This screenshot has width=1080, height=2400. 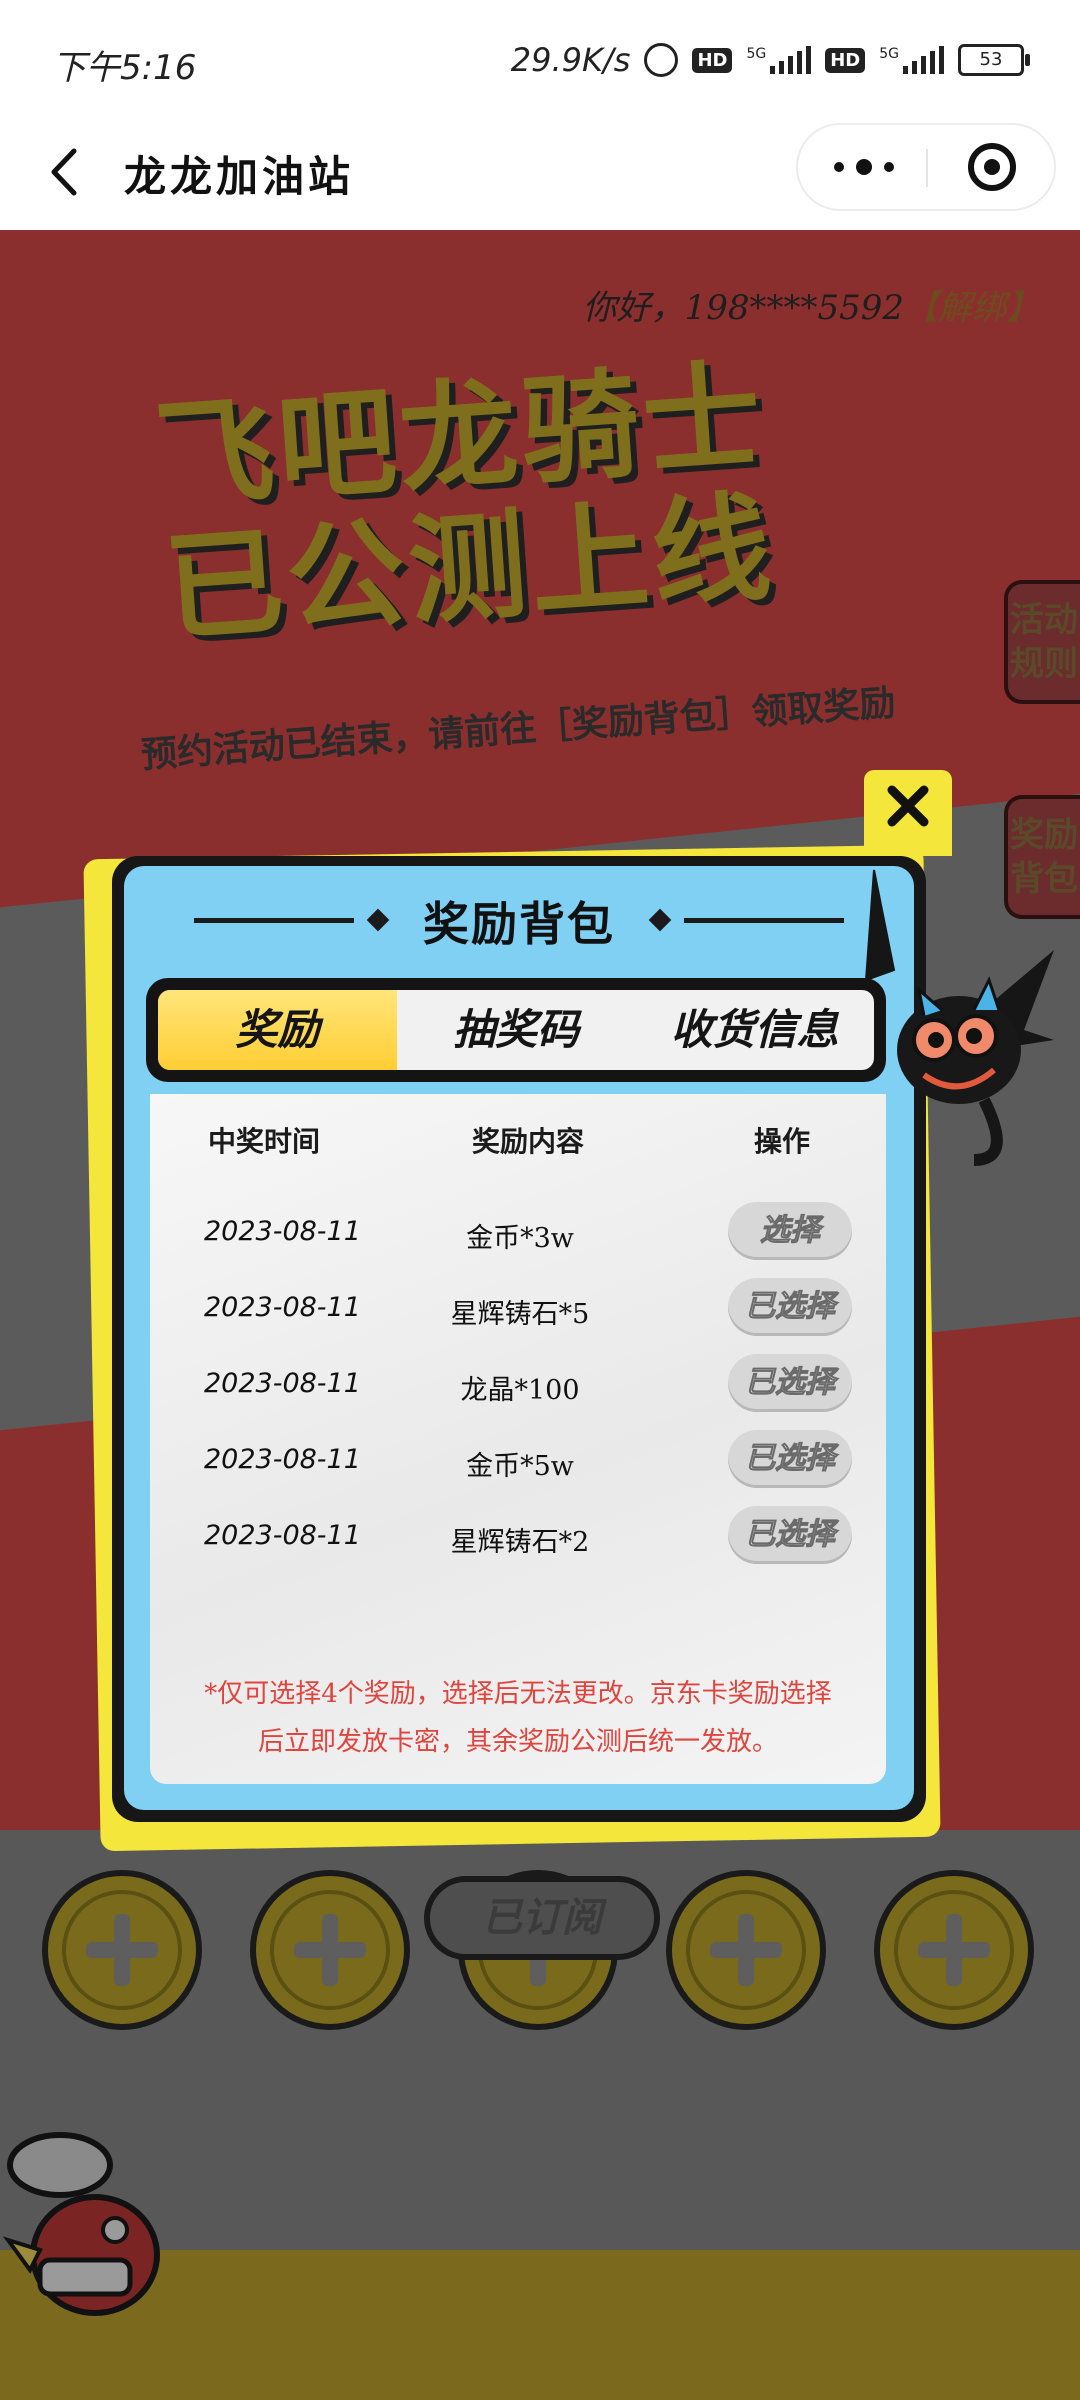 I want to click on subscribed-button: 已订阅, so click(x=542, y=1918).